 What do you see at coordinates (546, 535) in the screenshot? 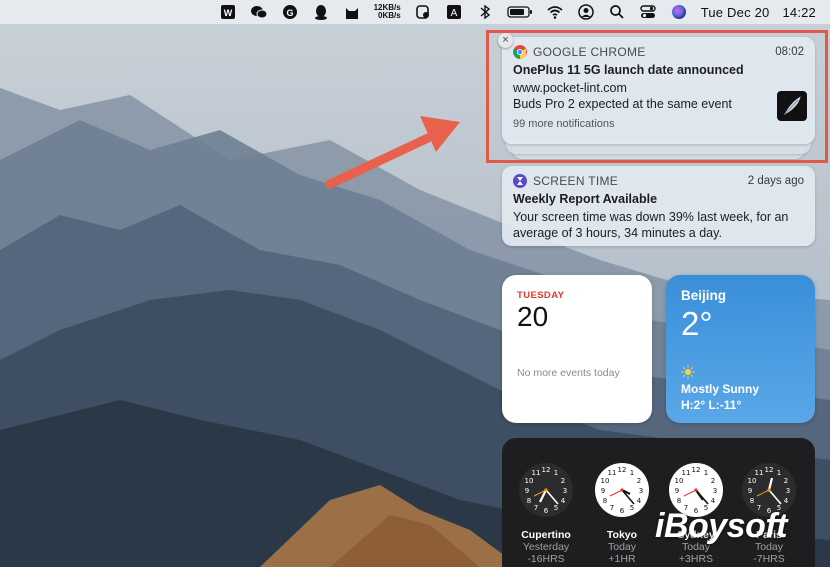
I see `clock-city: Cupertino` at bounding box center [546, 535].